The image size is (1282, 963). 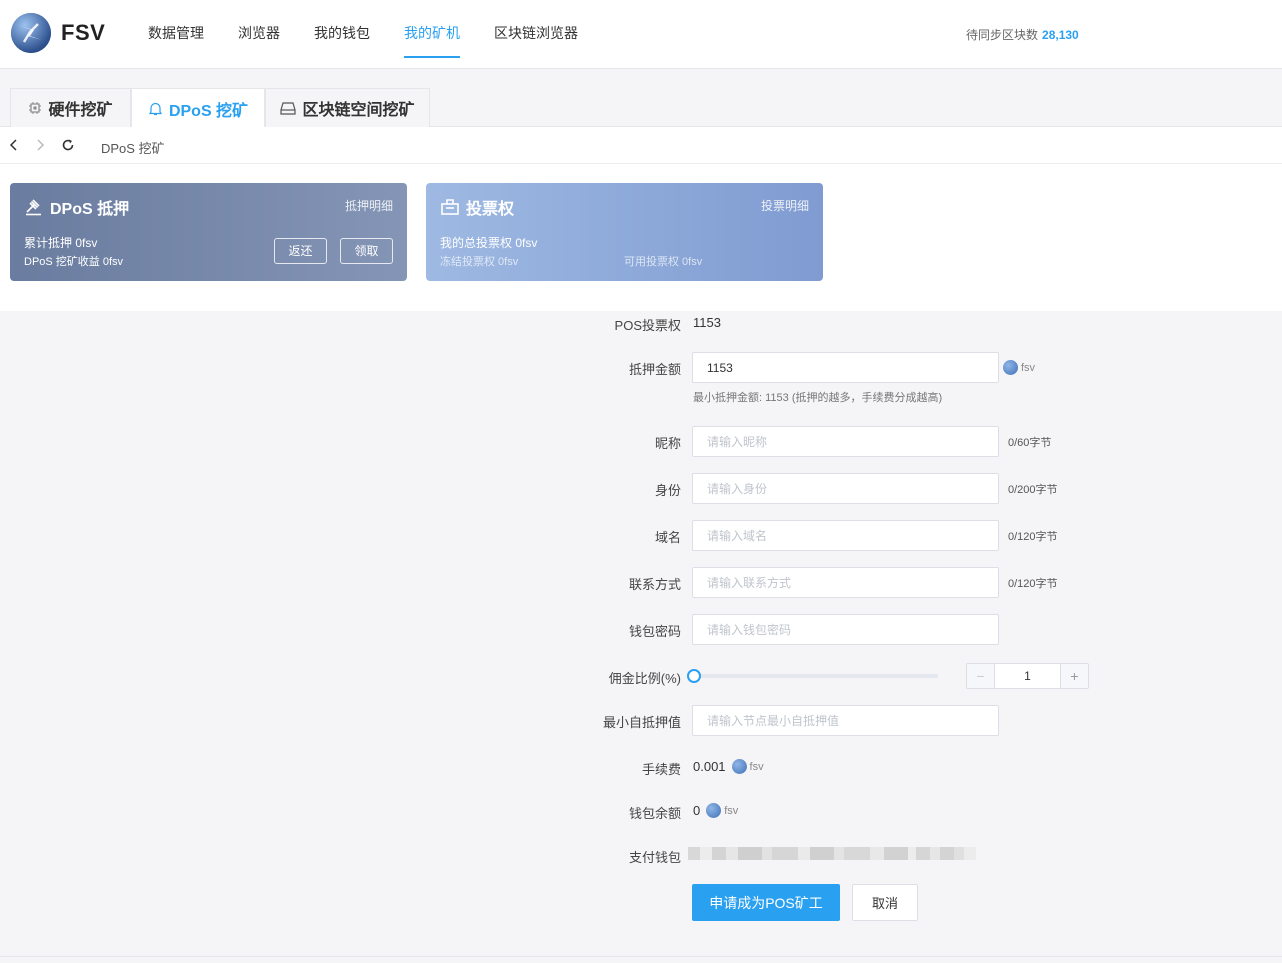 What do you see at coordinates (845, 720) in the screenshot?
I see `min-self-pledge-input` at bounding box center [845, 720].